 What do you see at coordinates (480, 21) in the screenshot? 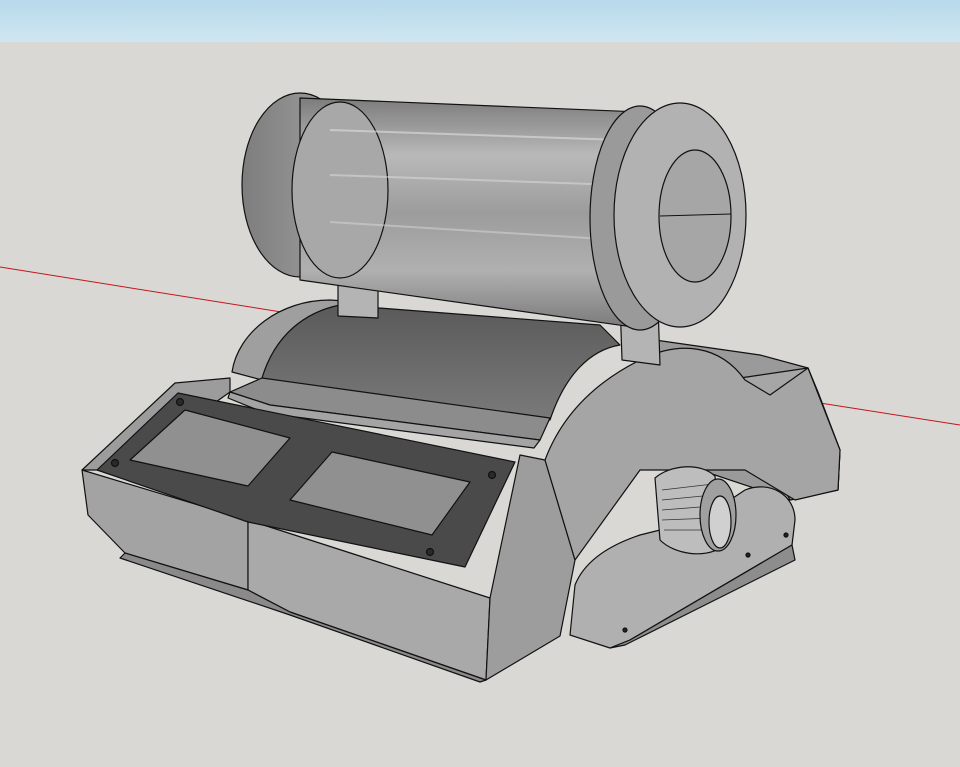
I see `sky` at bounding box center [480, 21].